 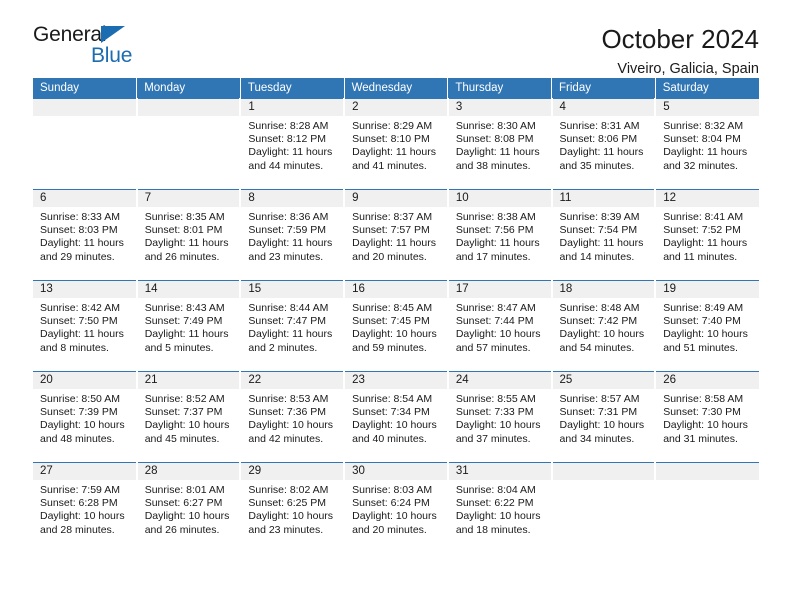 I want to click on sunrise-text: Sunrise: 8:01 AM, so click(x=184, y=490).